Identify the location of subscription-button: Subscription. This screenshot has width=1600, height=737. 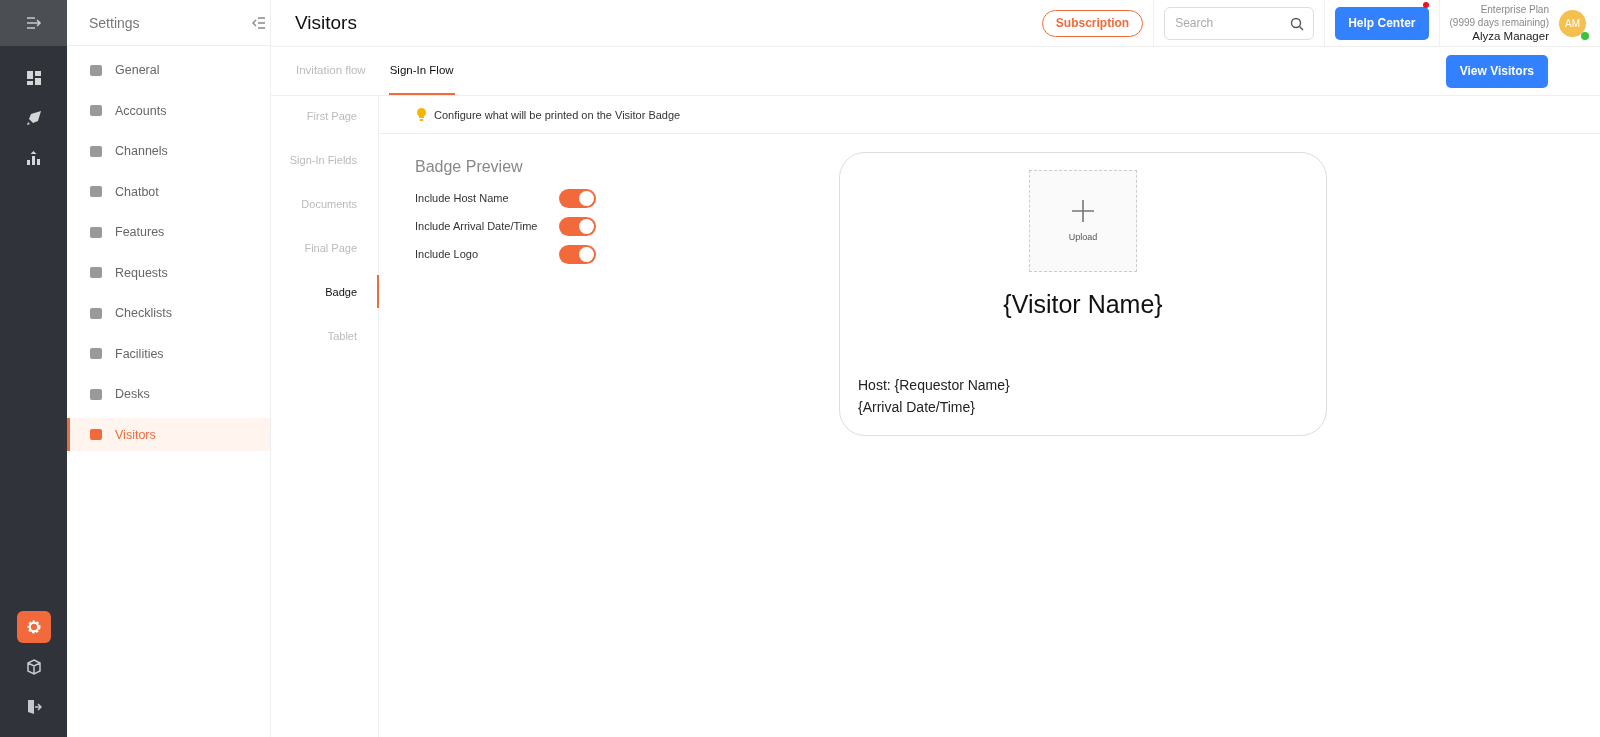
(1092, 23).